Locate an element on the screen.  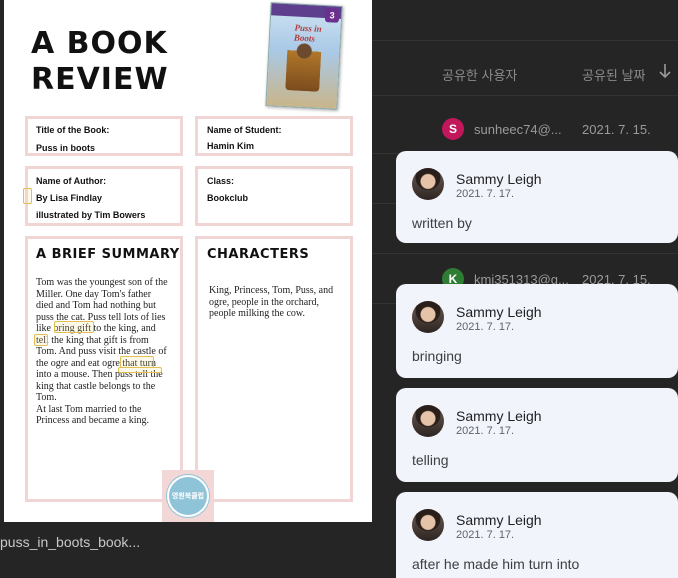
book-title-box: Title of the Book: Puss in boots is located at coordinates (104, 136).